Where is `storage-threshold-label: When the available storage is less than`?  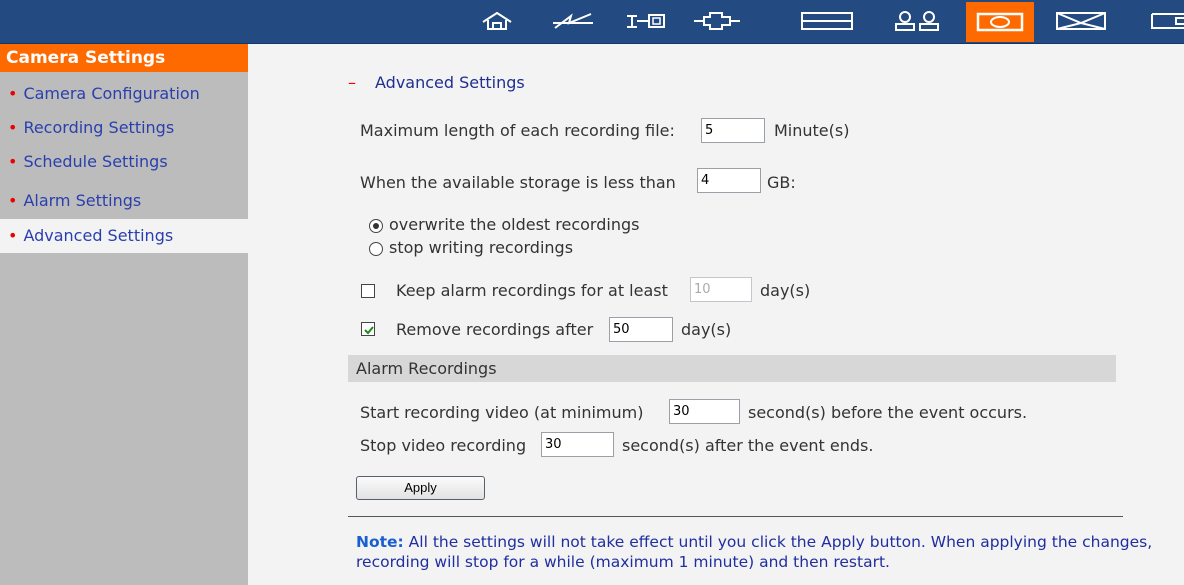
storage-threshold-label: When the available storage is less than is located at coordinates (518, 182).